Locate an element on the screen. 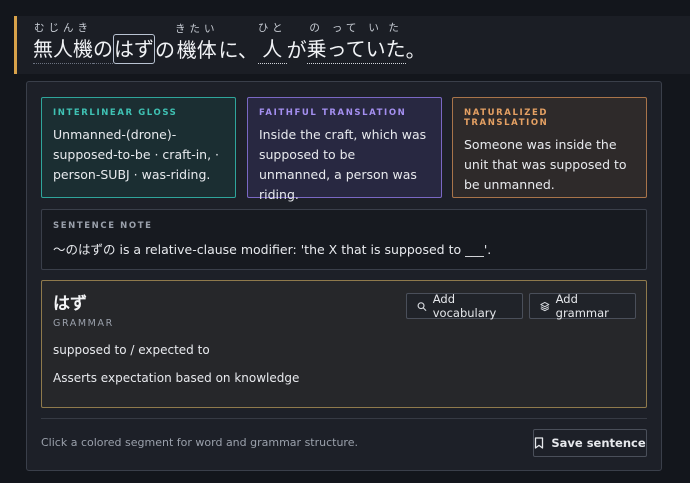  furigana: むじんき is located at coordinates (63, 28).